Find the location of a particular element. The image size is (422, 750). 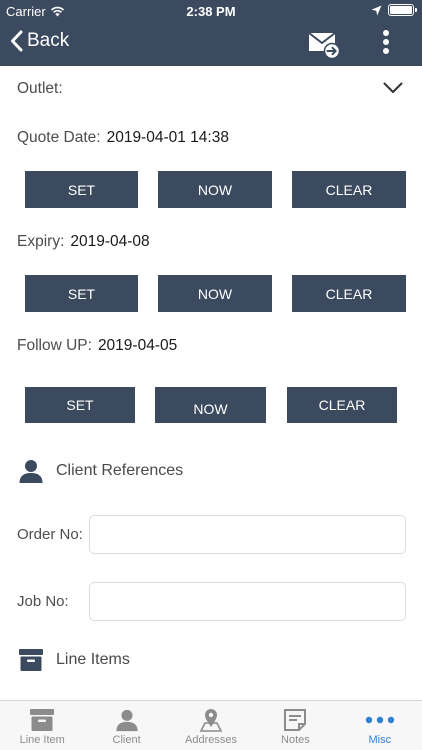

quote-date-row: Quote Date: 2019-04-01 14:38 is located at coordinates (123, 138).